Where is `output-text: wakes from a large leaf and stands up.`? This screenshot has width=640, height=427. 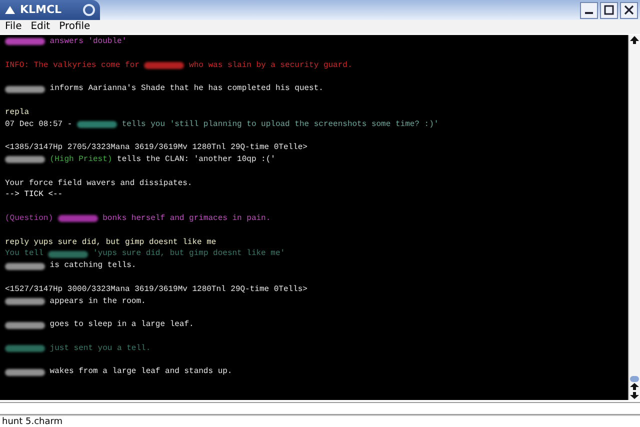
output-text: wakes from a large leaf and stands up. is located at coordinates (140, 372).